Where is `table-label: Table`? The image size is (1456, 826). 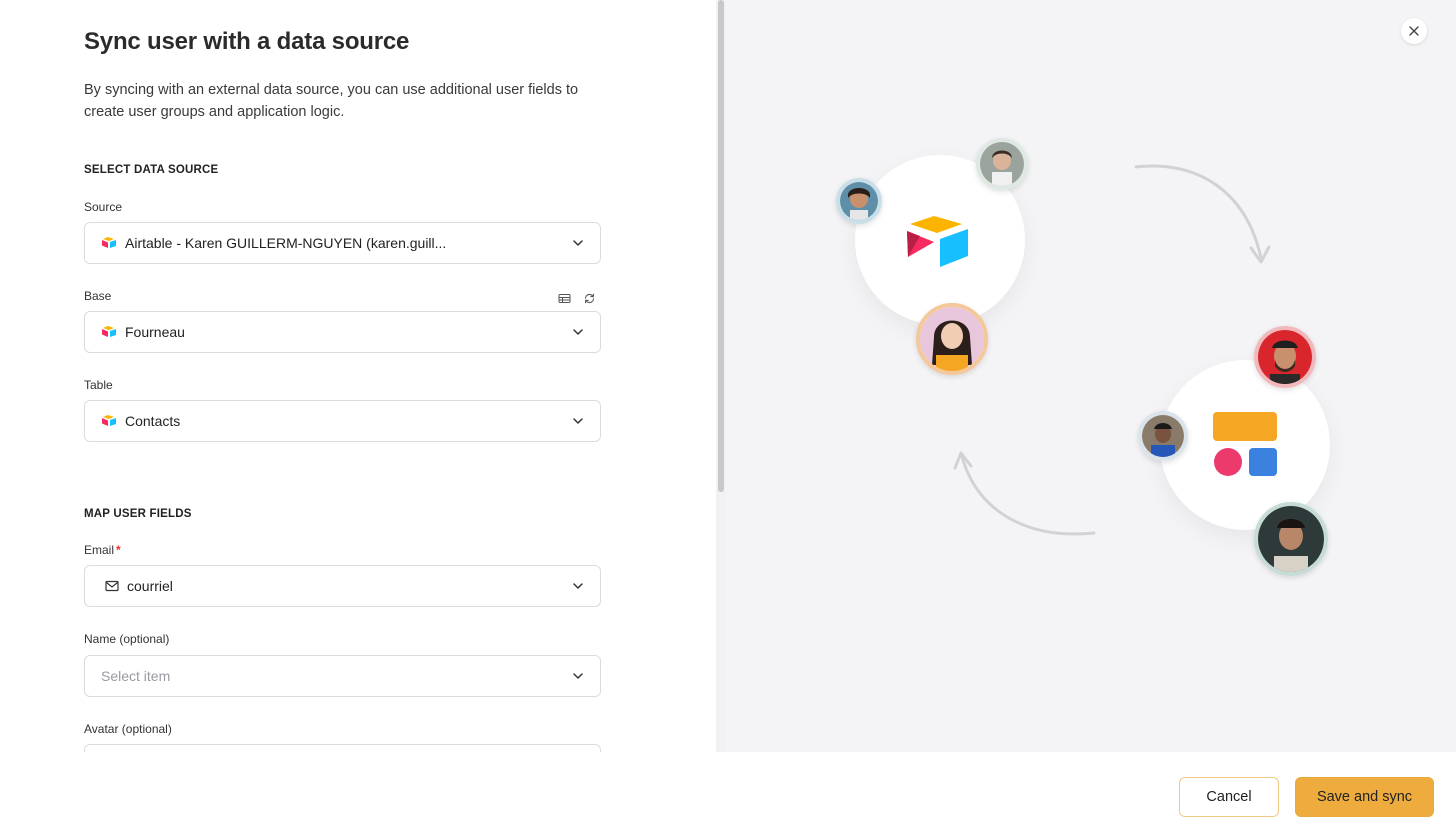 table-label: Table is located at coordinates (98, 385).